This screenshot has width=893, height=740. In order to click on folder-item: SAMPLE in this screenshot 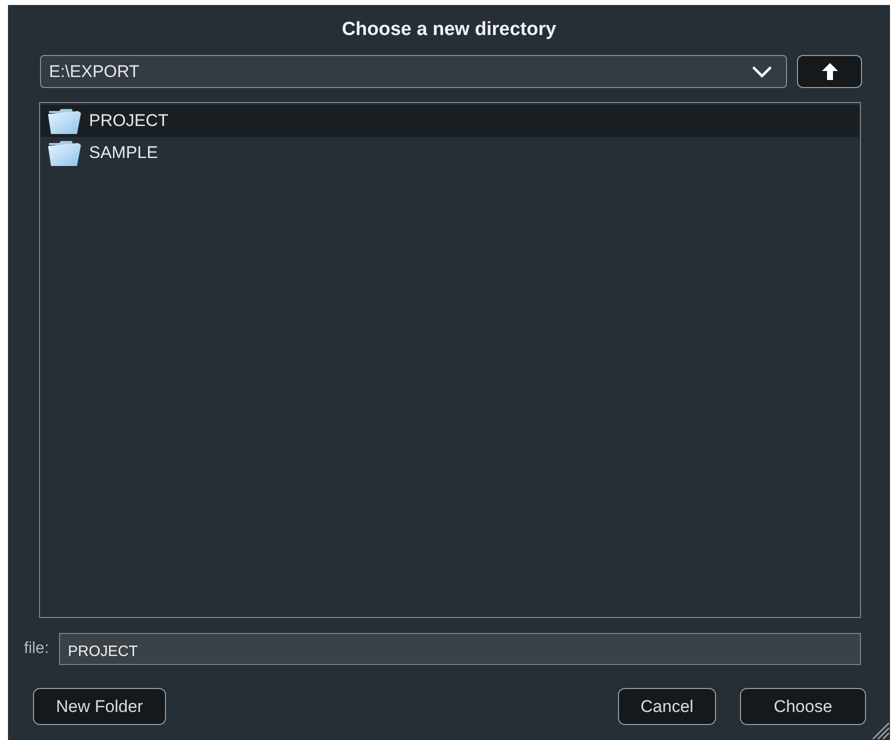, I will do `click(450, 153)`.